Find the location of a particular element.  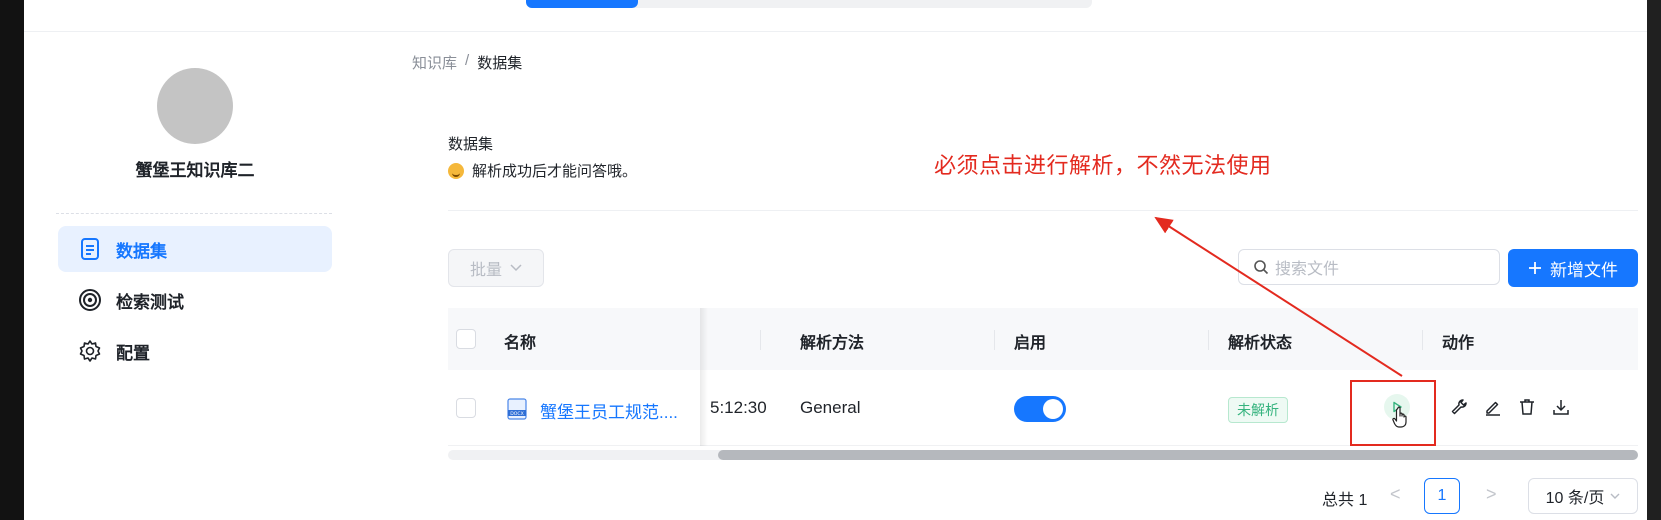

horizontal-scrollbar is located at coordinates (1043, 455).